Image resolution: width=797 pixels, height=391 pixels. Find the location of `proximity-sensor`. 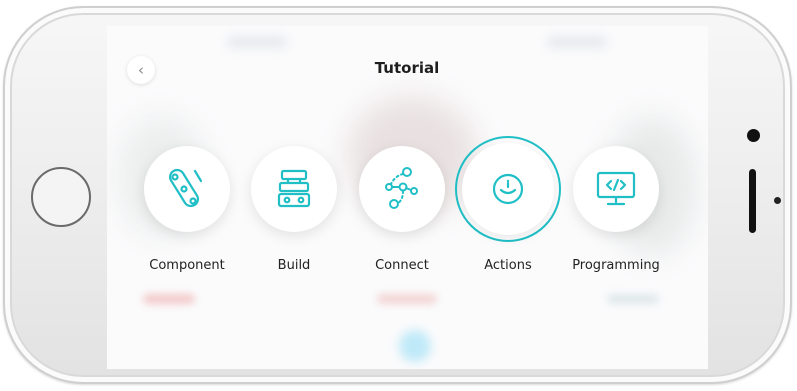

proximity-sensor is located at coordinates (777, 200).